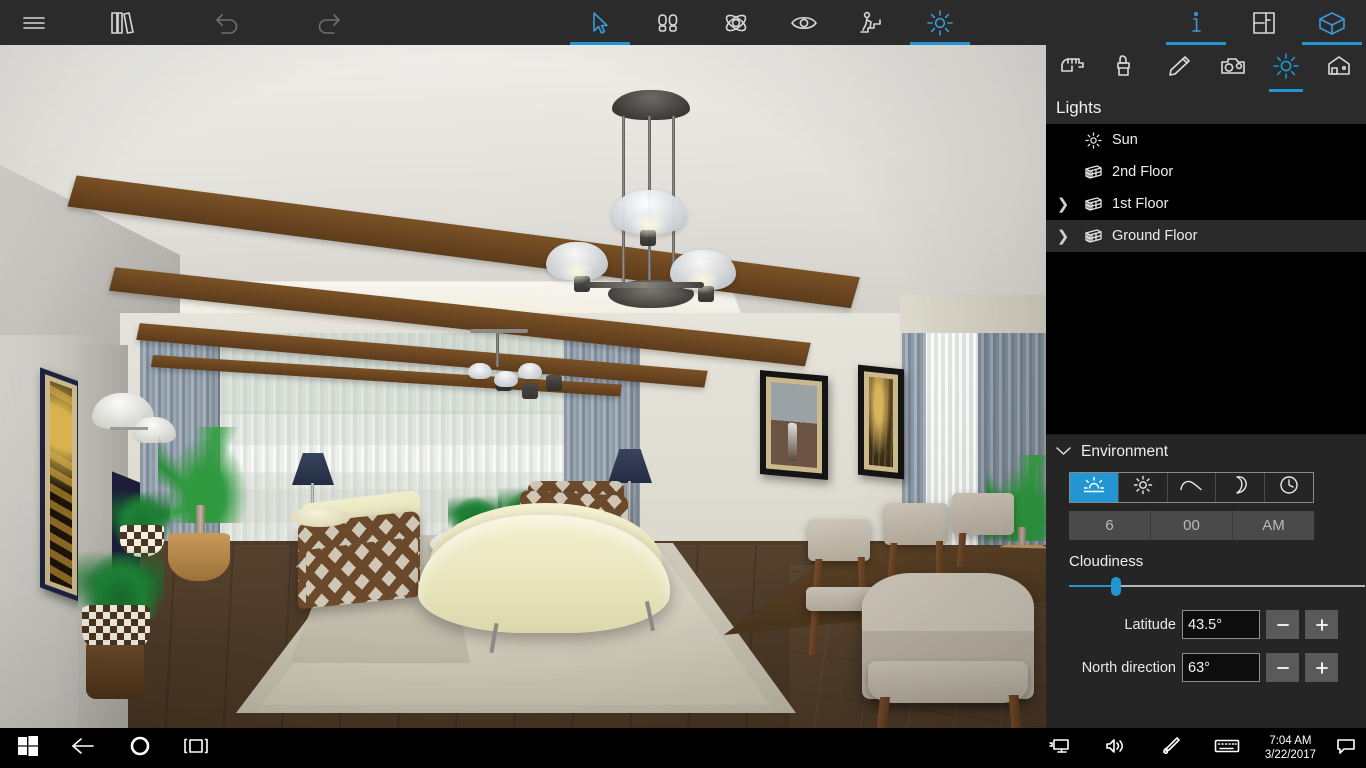  I want to click on orbit-tool-button, so click(736, 22).